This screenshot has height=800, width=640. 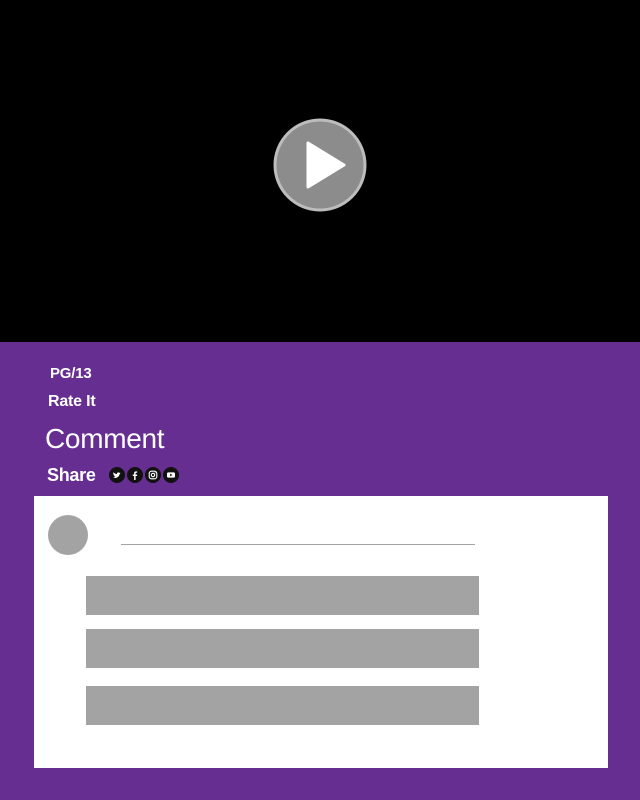 I want to click on name-placeholder-line, so click(x=298, y=544).